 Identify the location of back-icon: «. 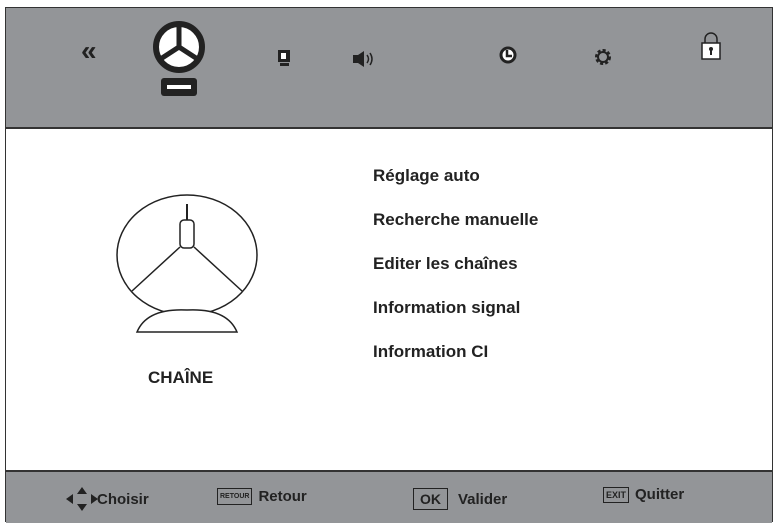
(89, 51).